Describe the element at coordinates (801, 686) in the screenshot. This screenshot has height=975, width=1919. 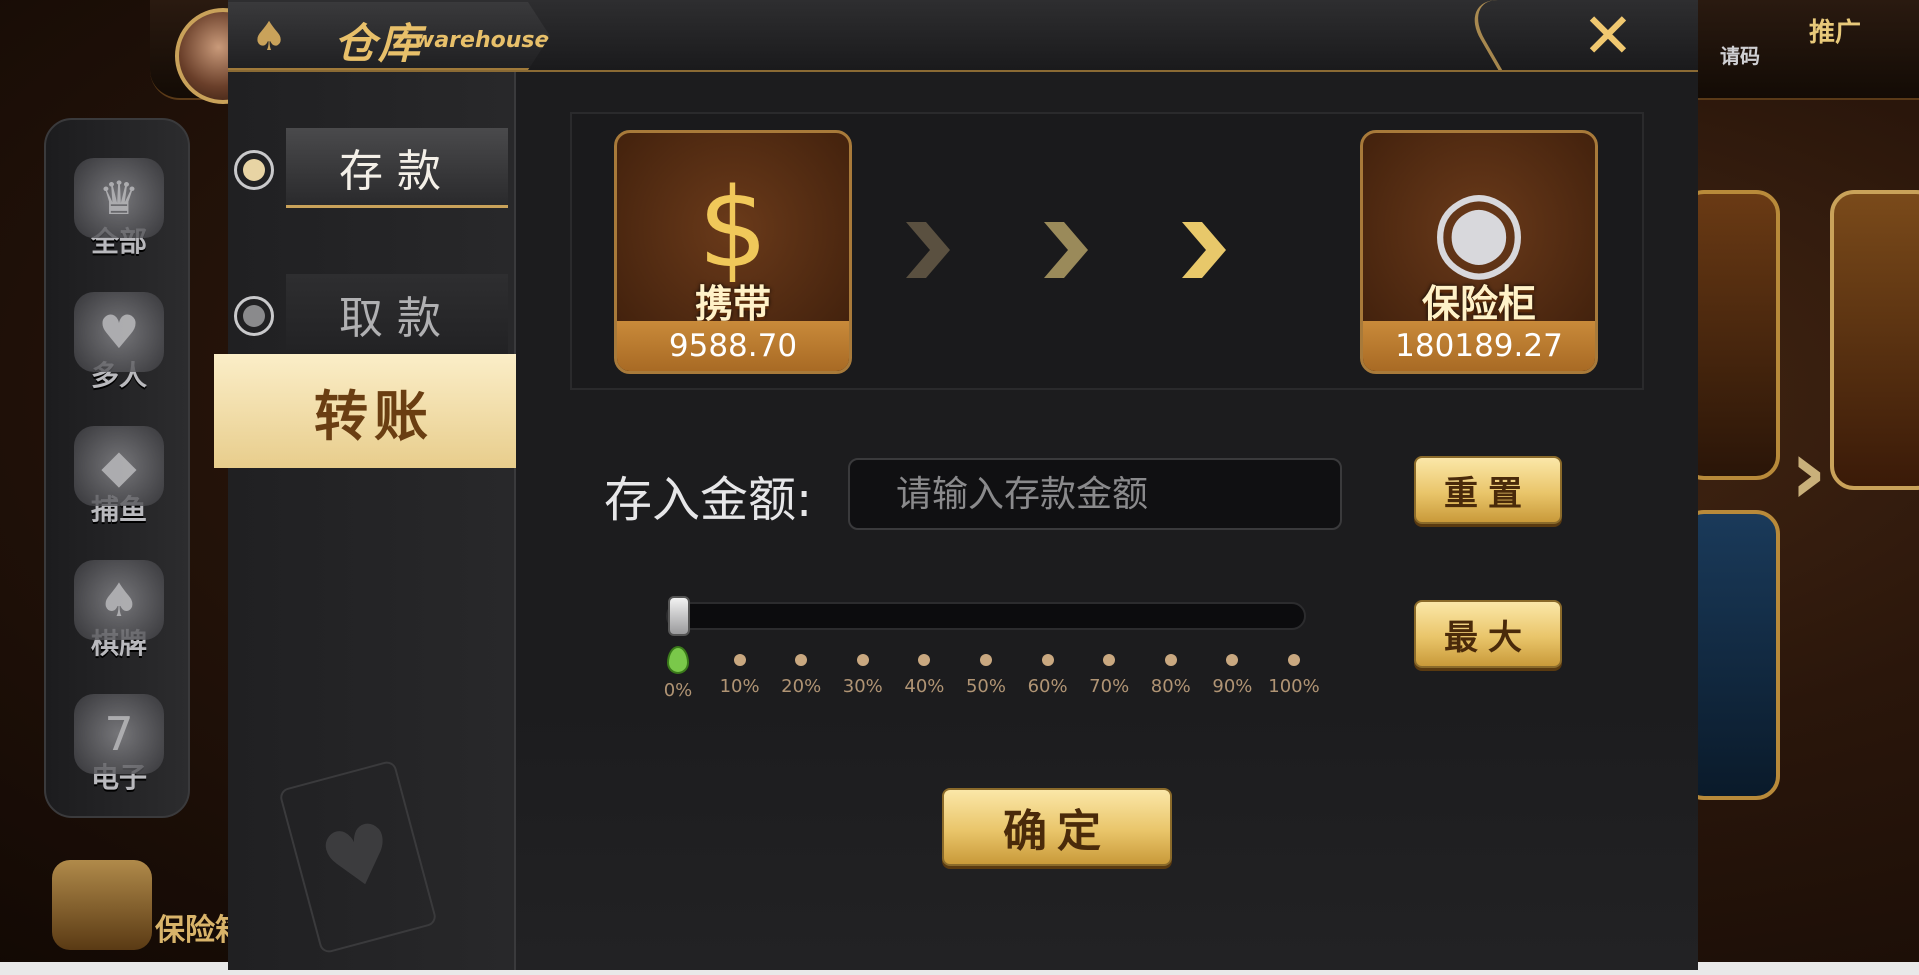
I see `tick-label: 20%` at that location.